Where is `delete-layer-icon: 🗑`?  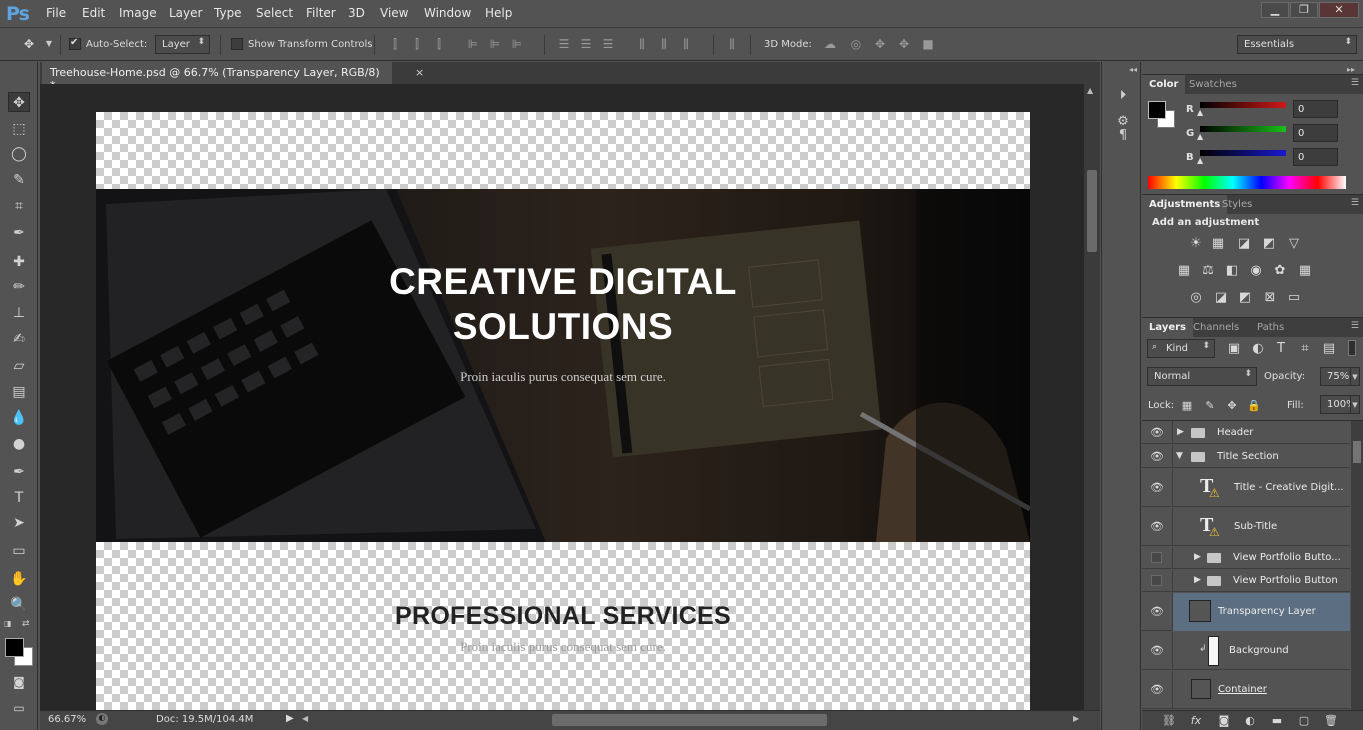 delete-layer-icon: 🗑 is located at coordinates (1331, 721).